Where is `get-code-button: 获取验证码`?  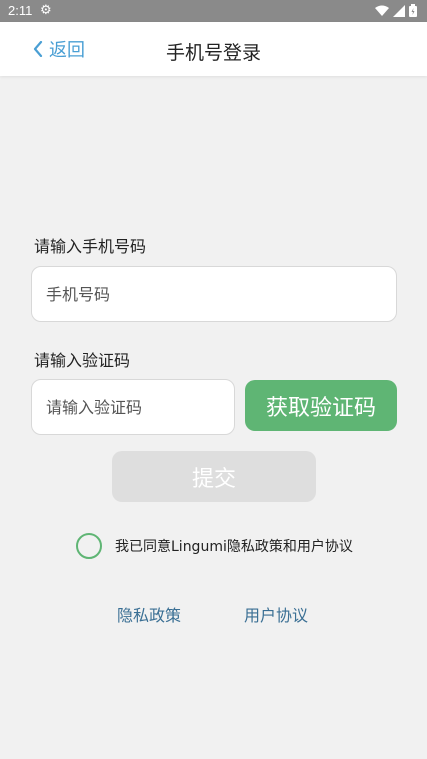
get-code-button: 获取验证码 is located at coordinates (321, 405).